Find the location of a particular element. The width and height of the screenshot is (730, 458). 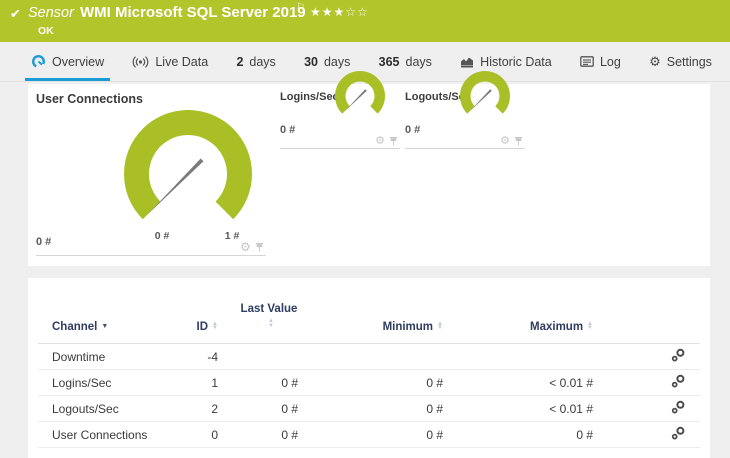

sensor-title: WMI Microsoft SQL Server 2019 is located at coordinates (193, 12).